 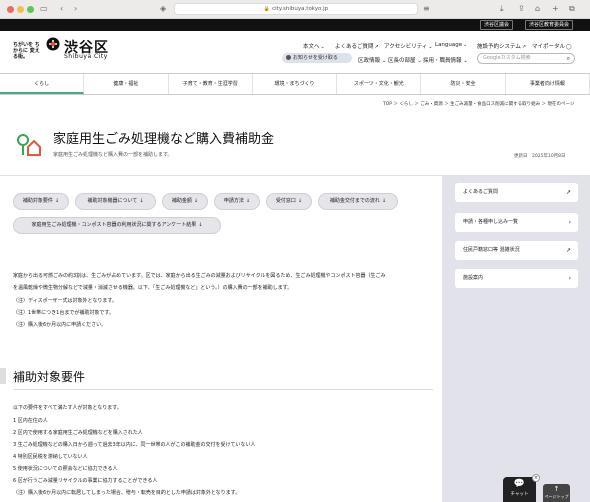 I want to click on search-input: Googleカスタム検索 ⌕, so click(x=526, y=58).